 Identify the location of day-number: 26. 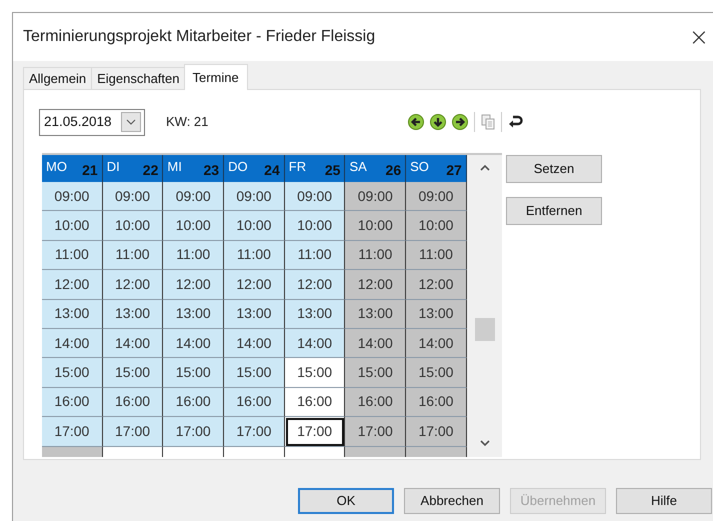
(394, 170).